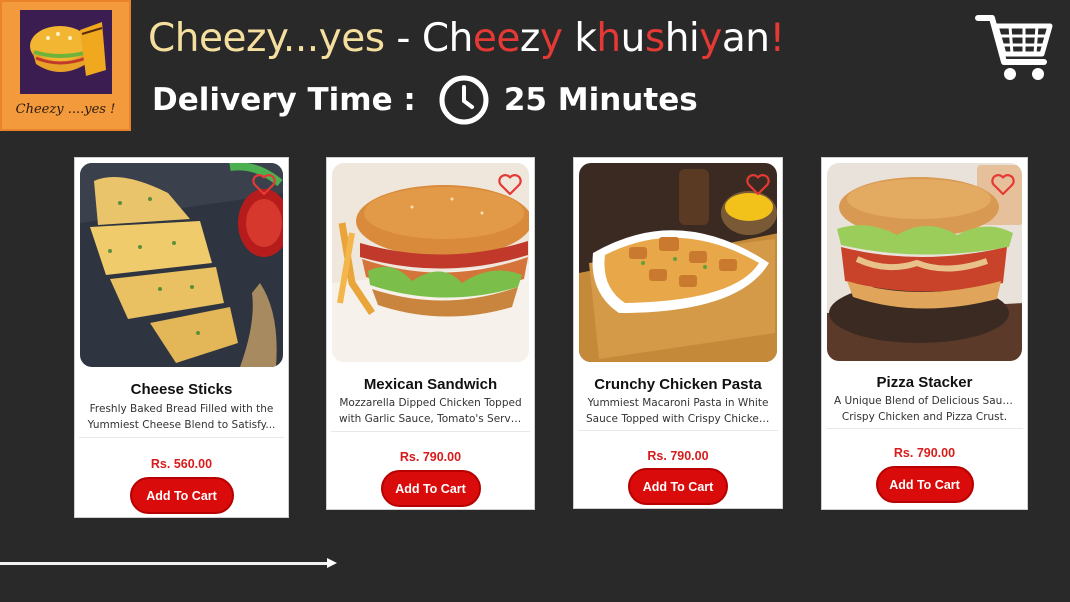  Describe the element at coordinates (585, 38) in the screenshot. I see `headline-letter: k` at that location.